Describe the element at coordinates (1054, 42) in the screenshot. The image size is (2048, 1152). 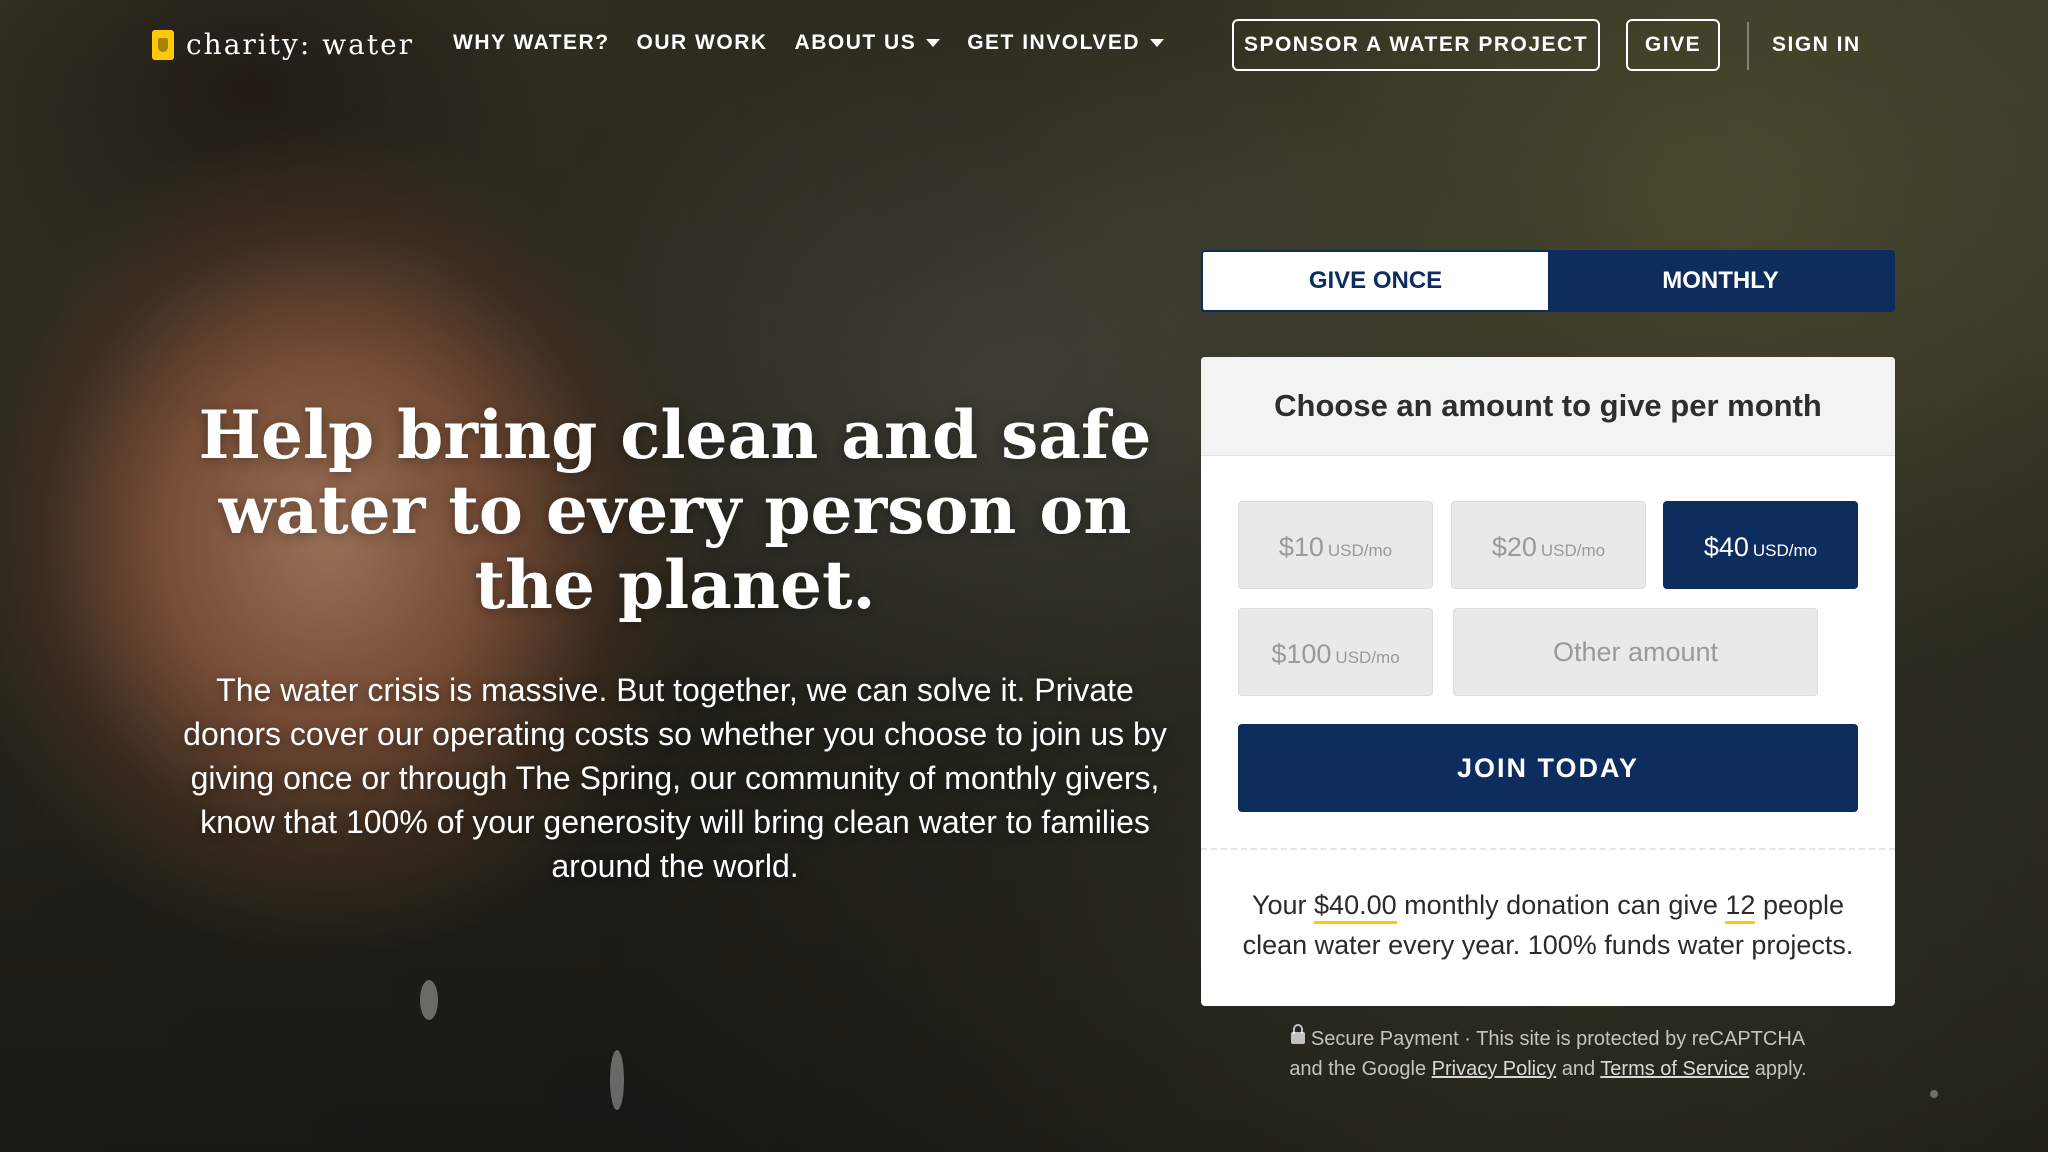
I see `nav-link-label: GET INVOLVED` at that location.